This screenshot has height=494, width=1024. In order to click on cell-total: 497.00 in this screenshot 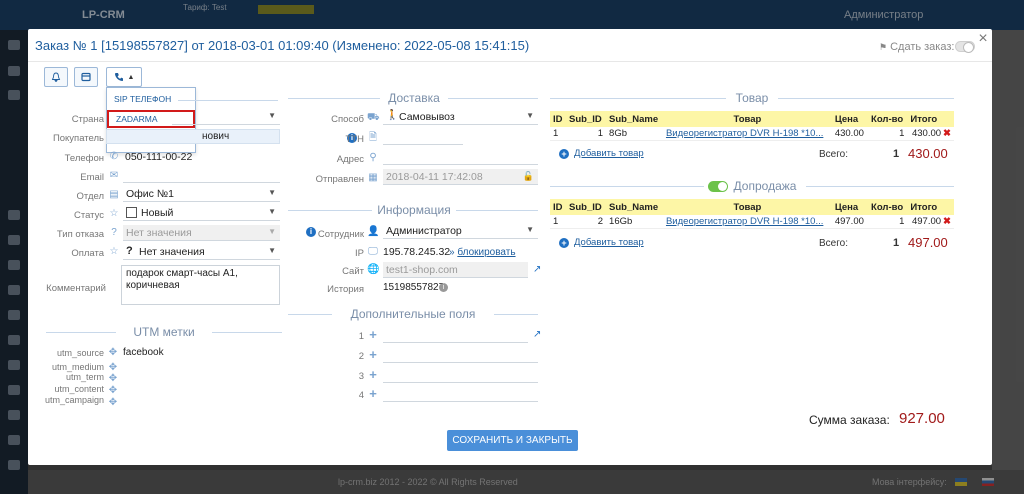, I will do `click(926, 221)`.